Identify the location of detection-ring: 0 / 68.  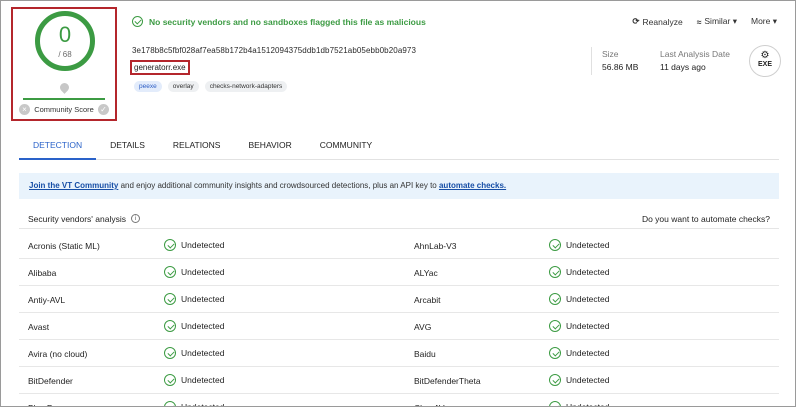
(65, 41).